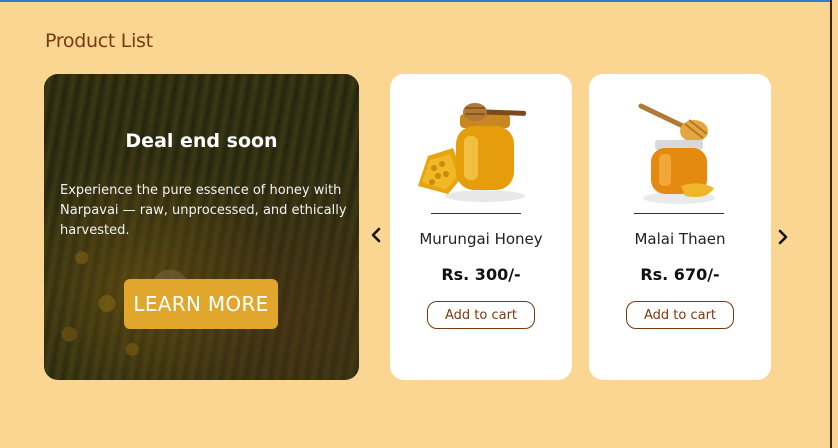 The image size is (838, 448). I want to click on window-right-edge, so click(834, 224).